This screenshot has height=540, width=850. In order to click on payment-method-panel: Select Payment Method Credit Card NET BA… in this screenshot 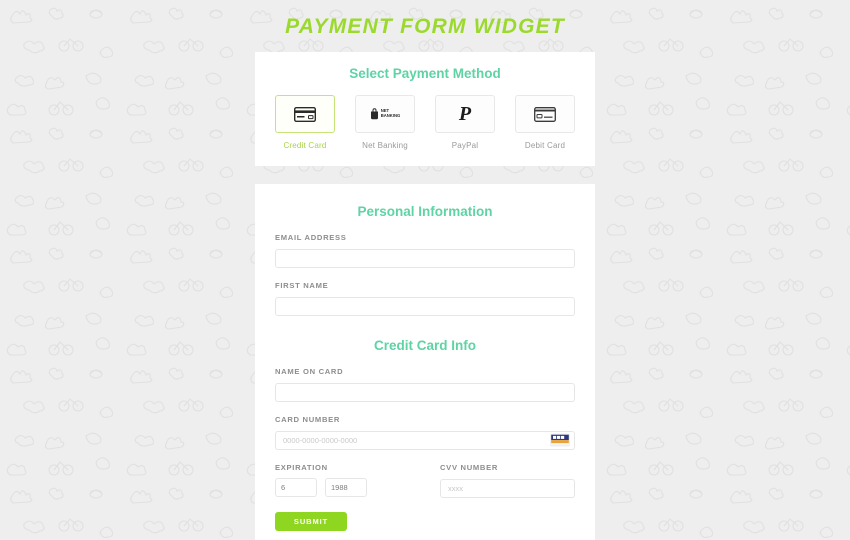, I will do `click(425, 109)`.